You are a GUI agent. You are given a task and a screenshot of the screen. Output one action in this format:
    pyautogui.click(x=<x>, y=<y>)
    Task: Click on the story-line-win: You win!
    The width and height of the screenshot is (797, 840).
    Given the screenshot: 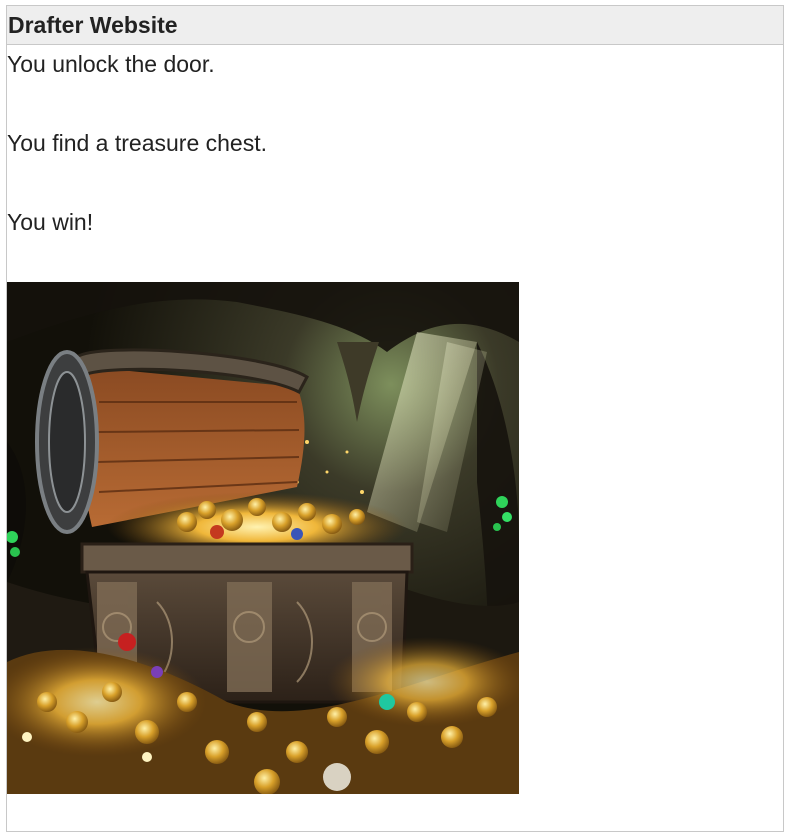 What is the action you would take?
    pyautogui.click(x=50, y=222)
    